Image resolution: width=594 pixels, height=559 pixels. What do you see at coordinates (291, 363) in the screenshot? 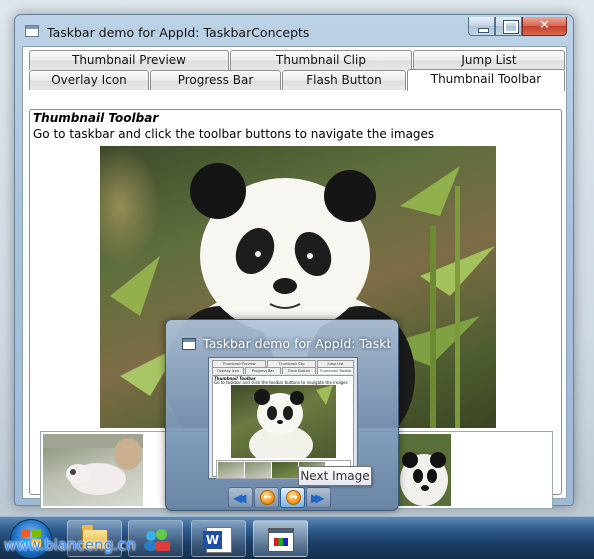
I see `mini-tab-thumbnail-clip: Thumbnail Clip` at bounding box center [291, 363].